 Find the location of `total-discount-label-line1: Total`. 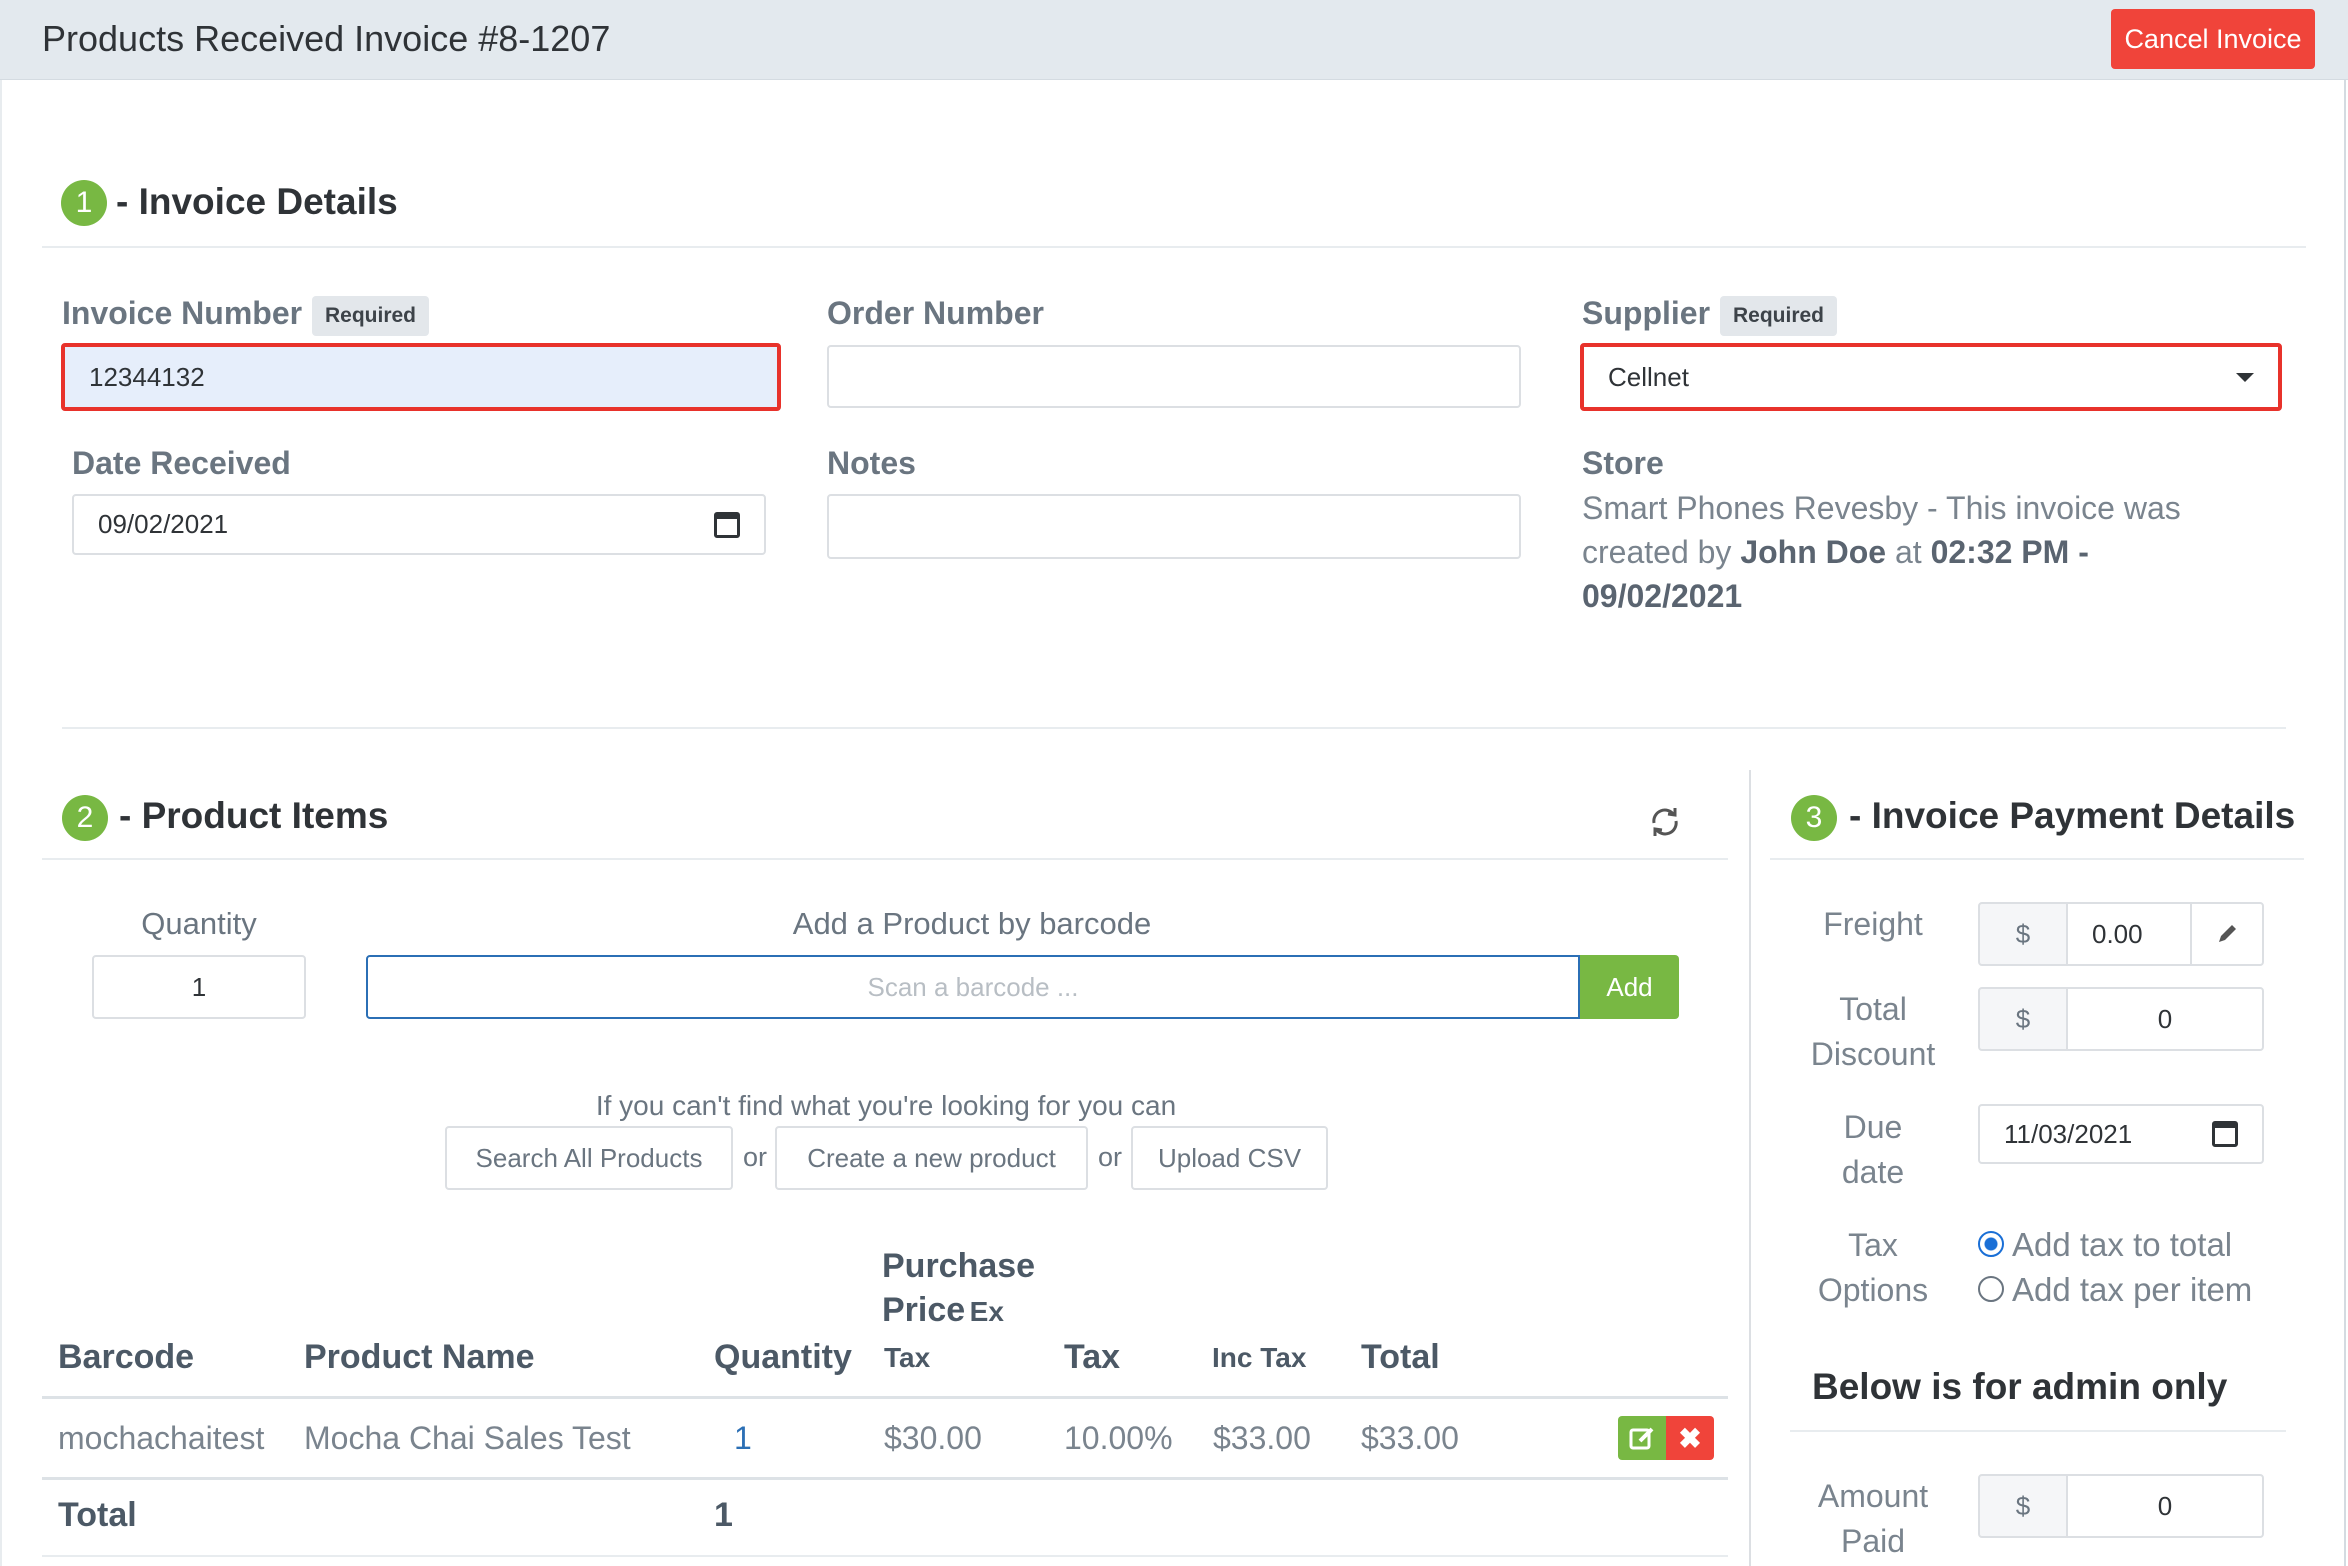

total-discount-label-line1: Total is located at coordinates (1873, 1009).